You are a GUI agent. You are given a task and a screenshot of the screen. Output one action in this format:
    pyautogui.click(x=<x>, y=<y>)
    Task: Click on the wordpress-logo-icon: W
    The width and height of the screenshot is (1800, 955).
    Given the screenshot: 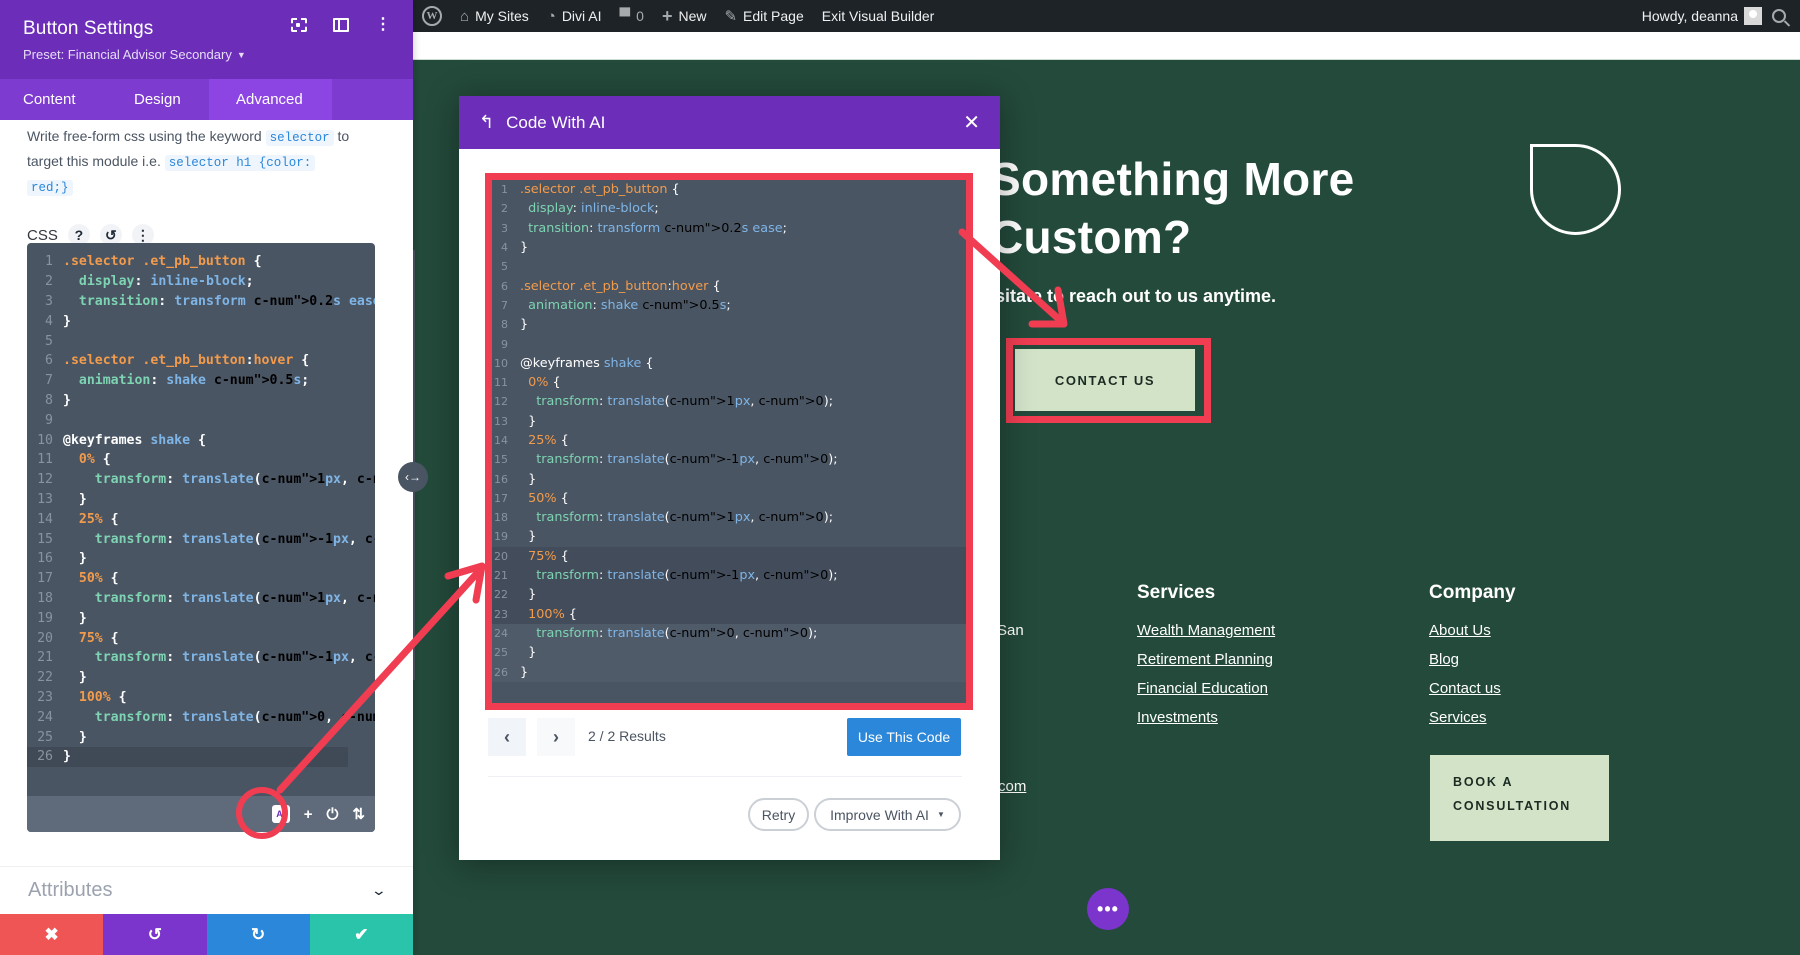 What is the action you would take?
    pyautogui.click(x=432, y=16)
    